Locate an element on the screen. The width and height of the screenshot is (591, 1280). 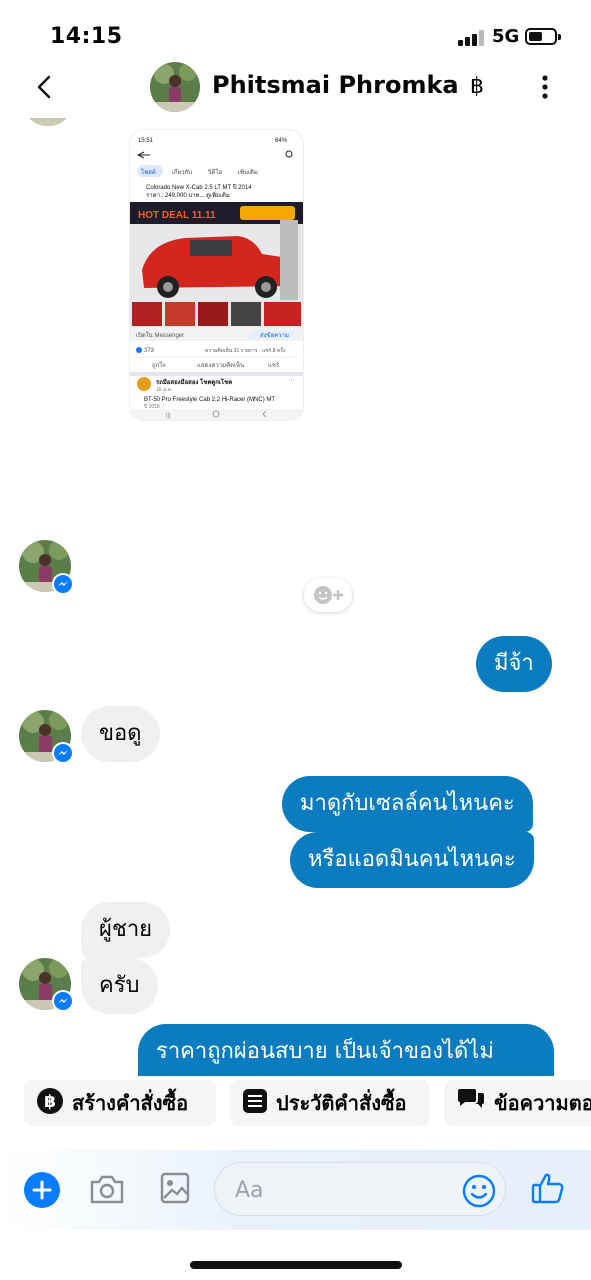
message-bubble-outgoing: มาดูกับเซลล์คนไหนคะ is located at coordinates (407, 804).